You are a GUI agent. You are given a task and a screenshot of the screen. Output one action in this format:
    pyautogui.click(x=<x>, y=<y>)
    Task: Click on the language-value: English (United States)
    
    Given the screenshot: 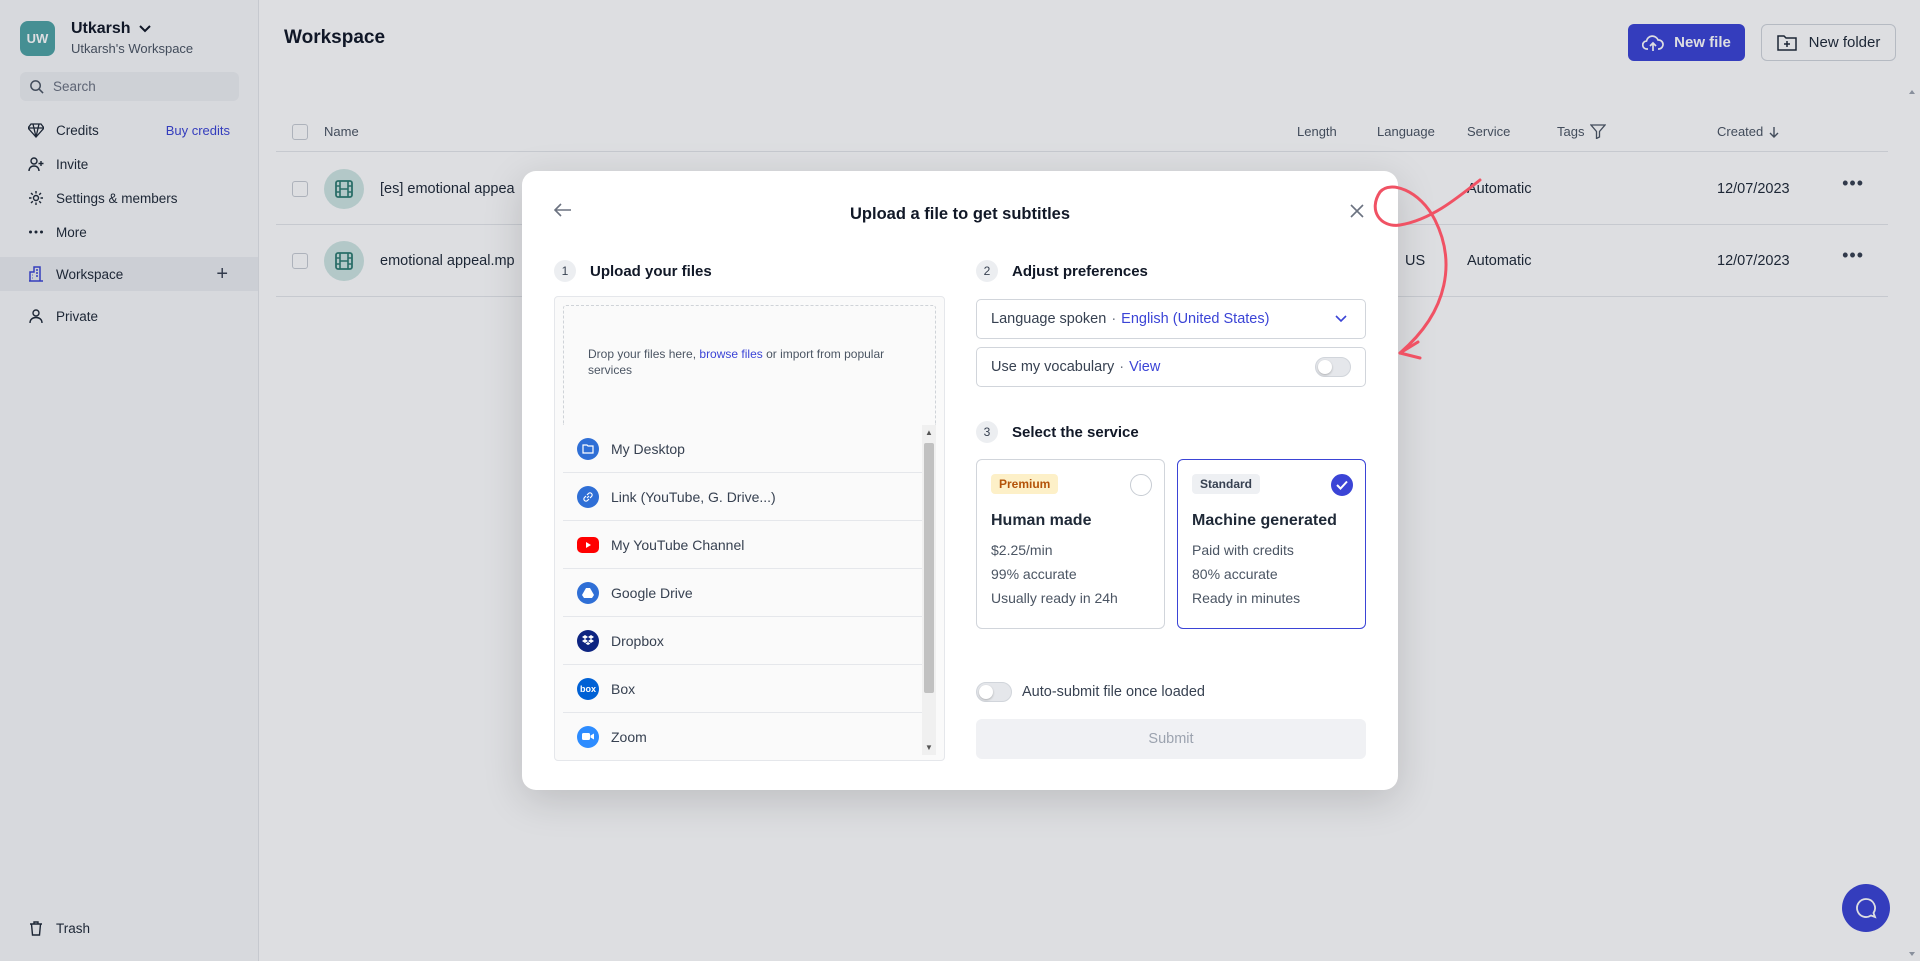 What is the action you would take?
    pyautogui.click(x=1195, y=319)
    